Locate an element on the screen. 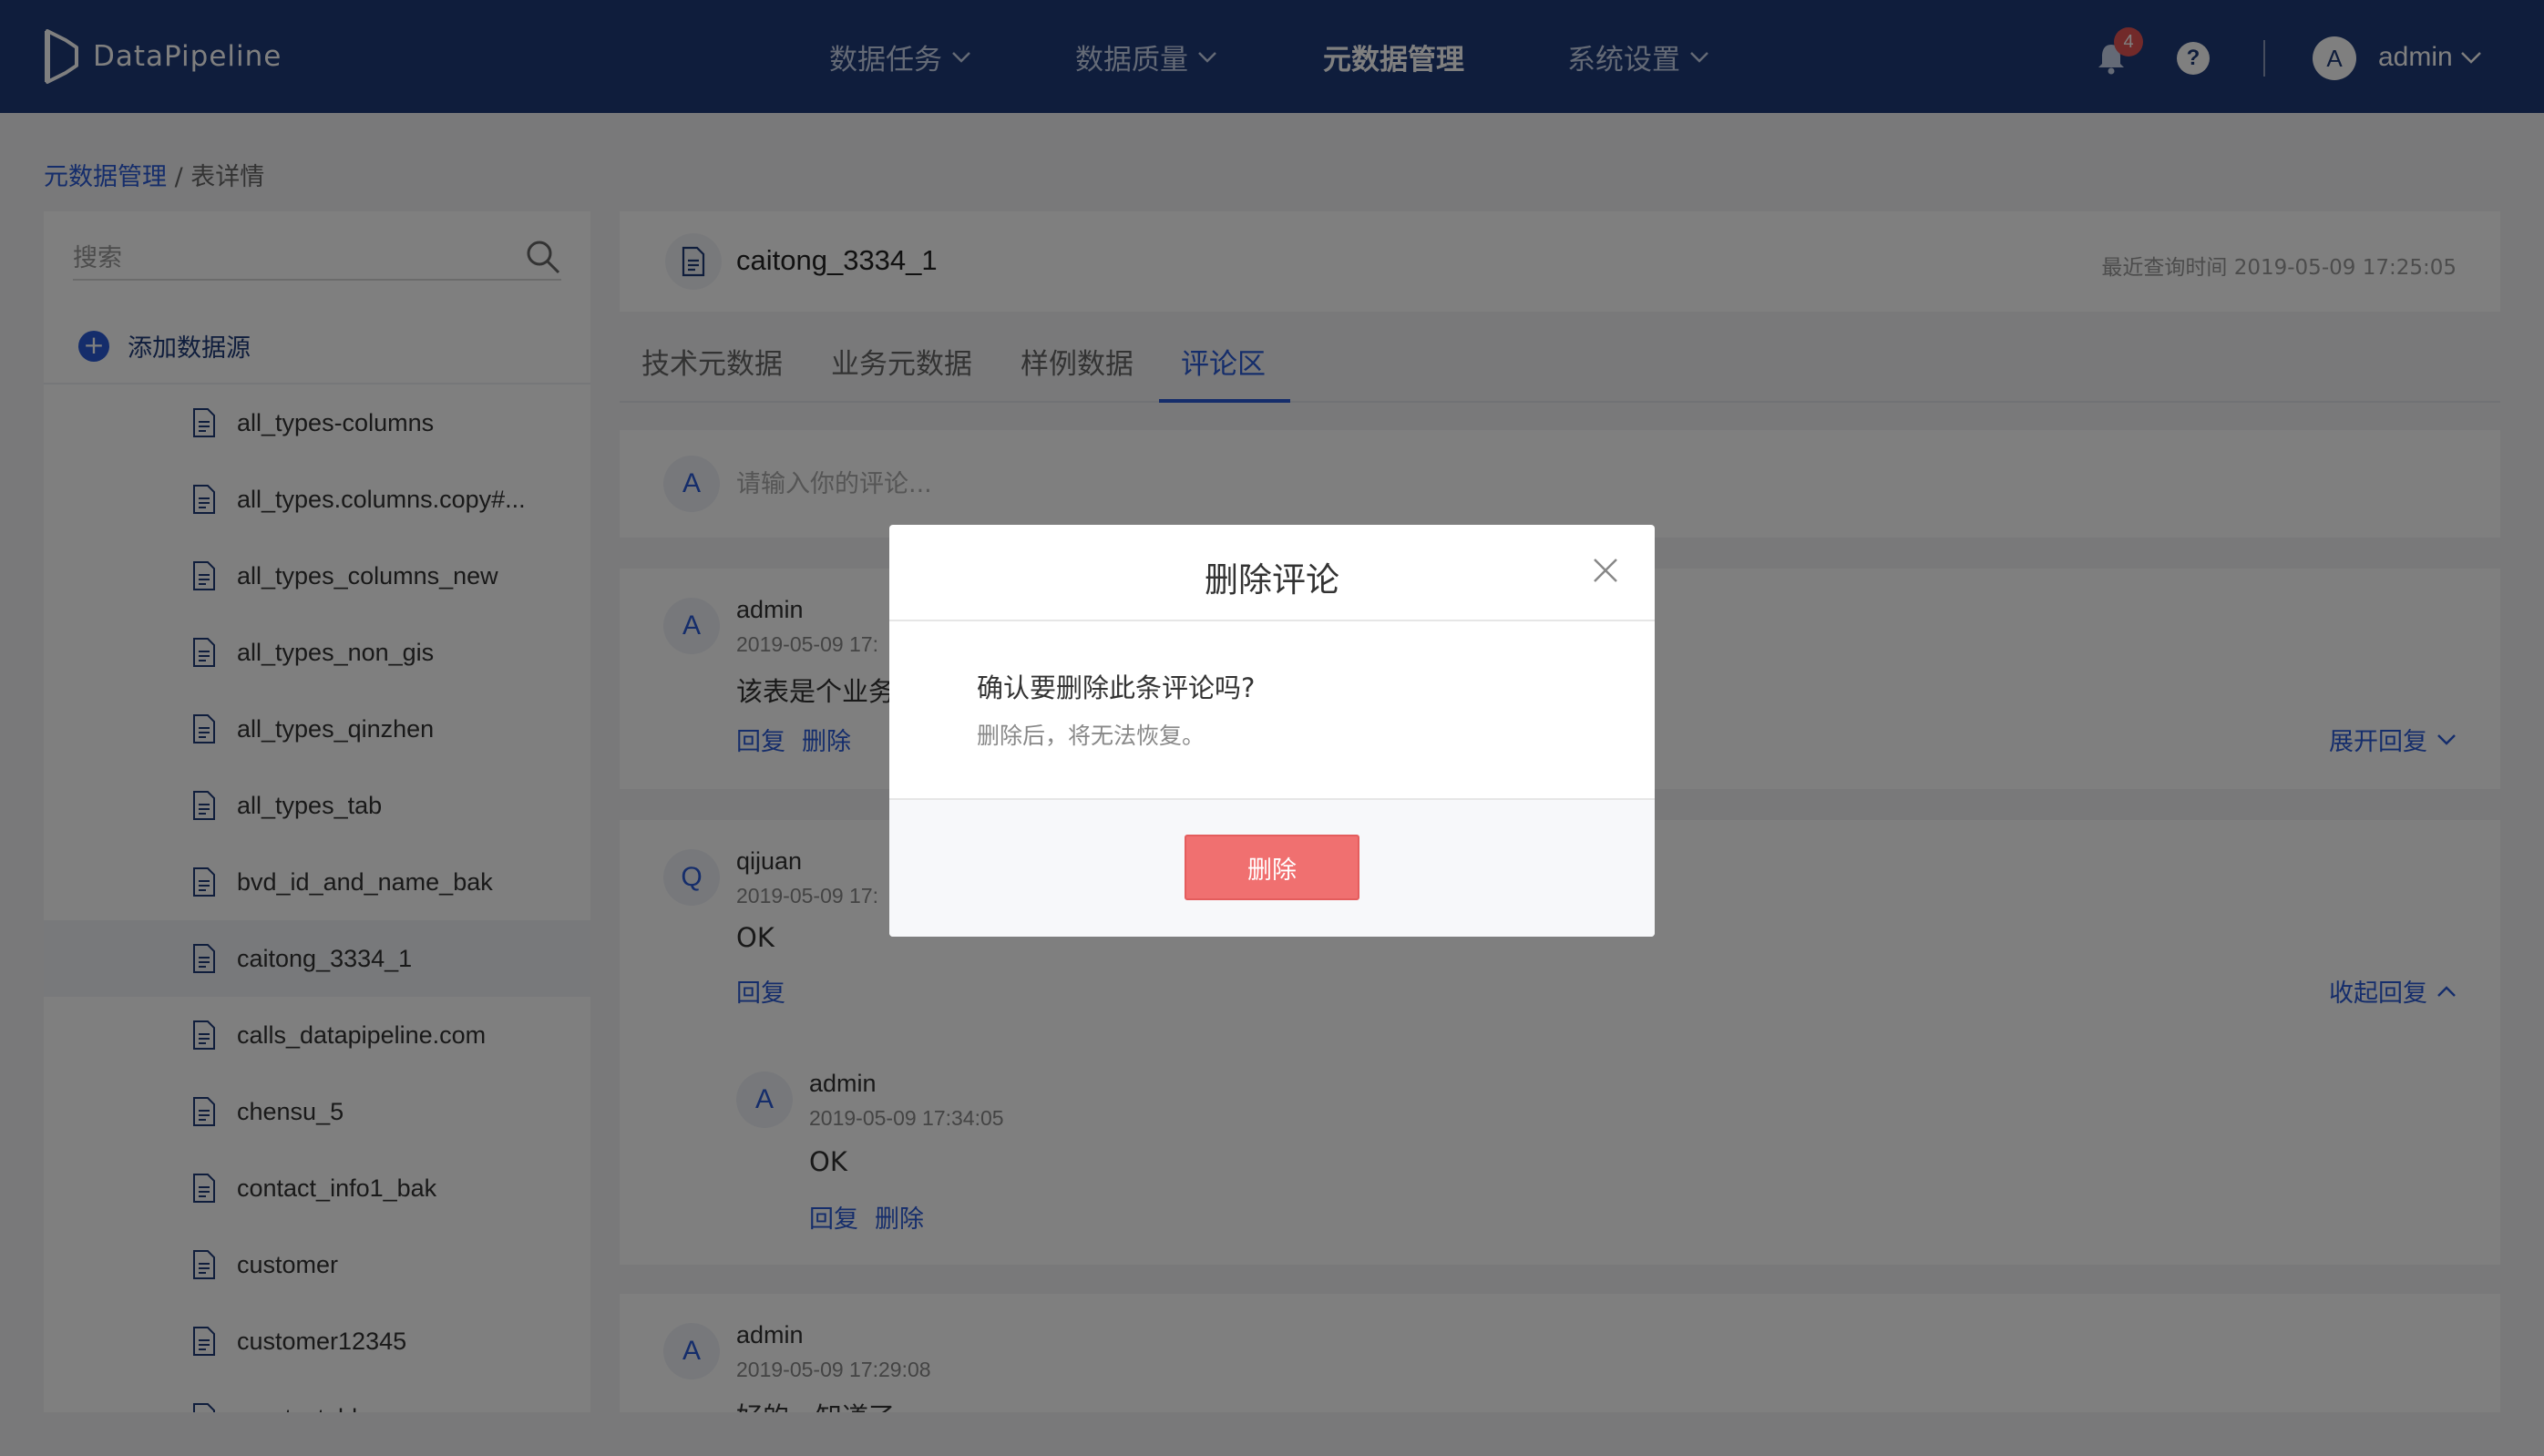  dialog-submessage: 删除后，将无法恢复。 is located at coordinates (1091, 736).